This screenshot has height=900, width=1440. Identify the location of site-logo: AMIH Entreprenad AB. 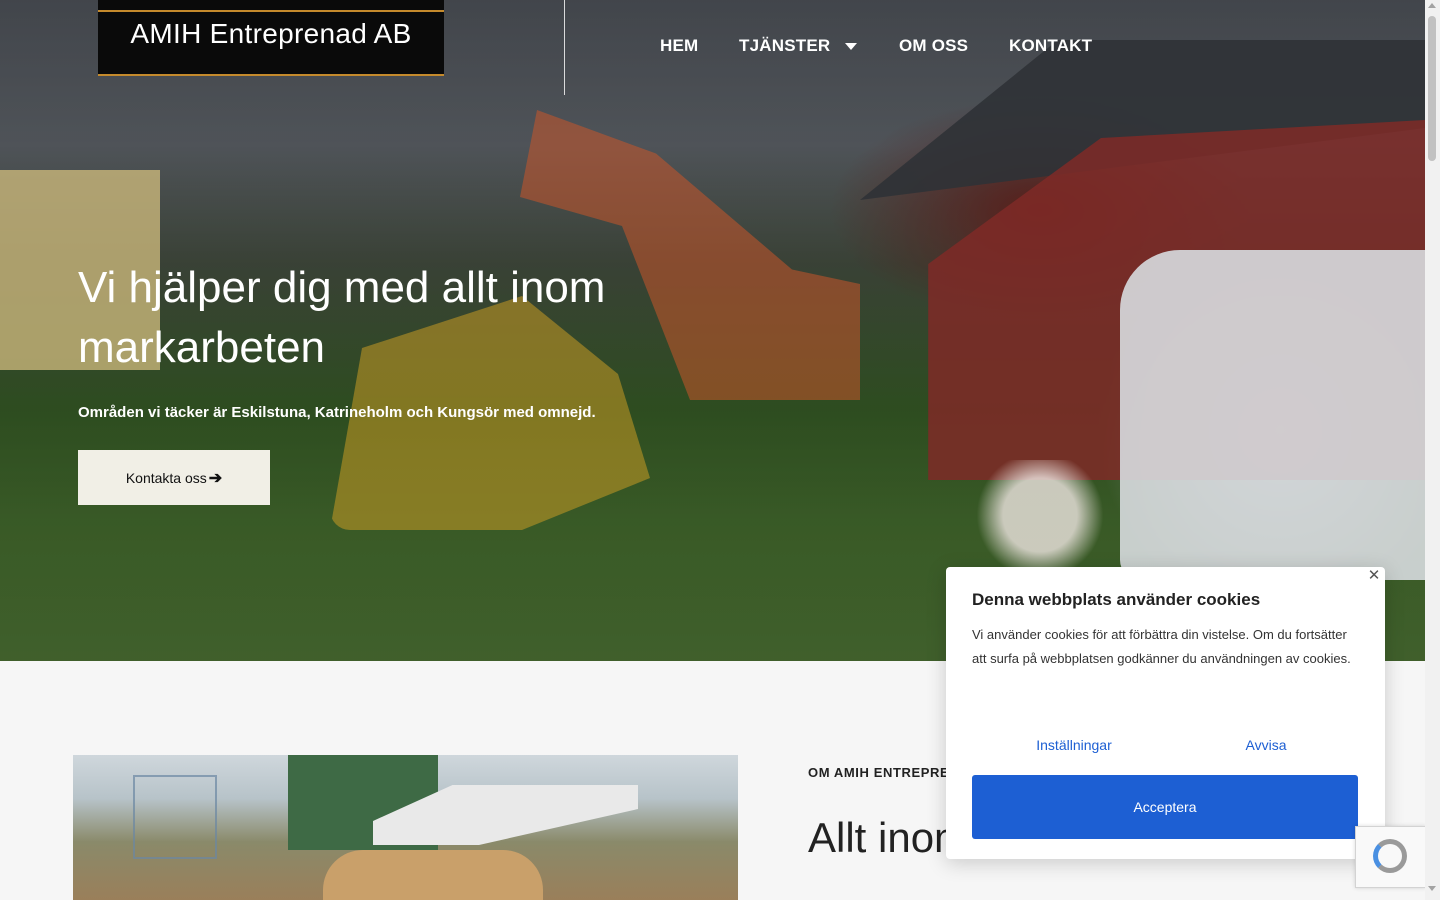
(271, 38).